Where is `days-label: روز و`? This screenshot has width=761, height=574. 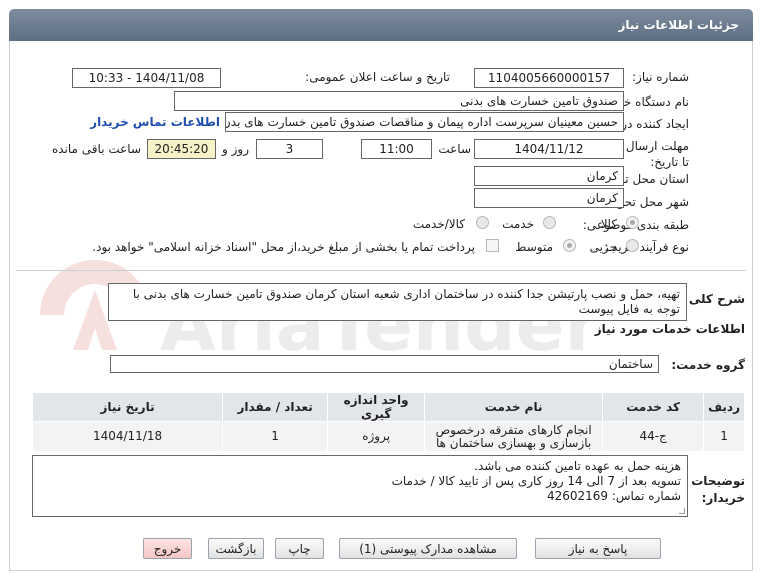 days-label: روز و is located at coordinates (235, 149).